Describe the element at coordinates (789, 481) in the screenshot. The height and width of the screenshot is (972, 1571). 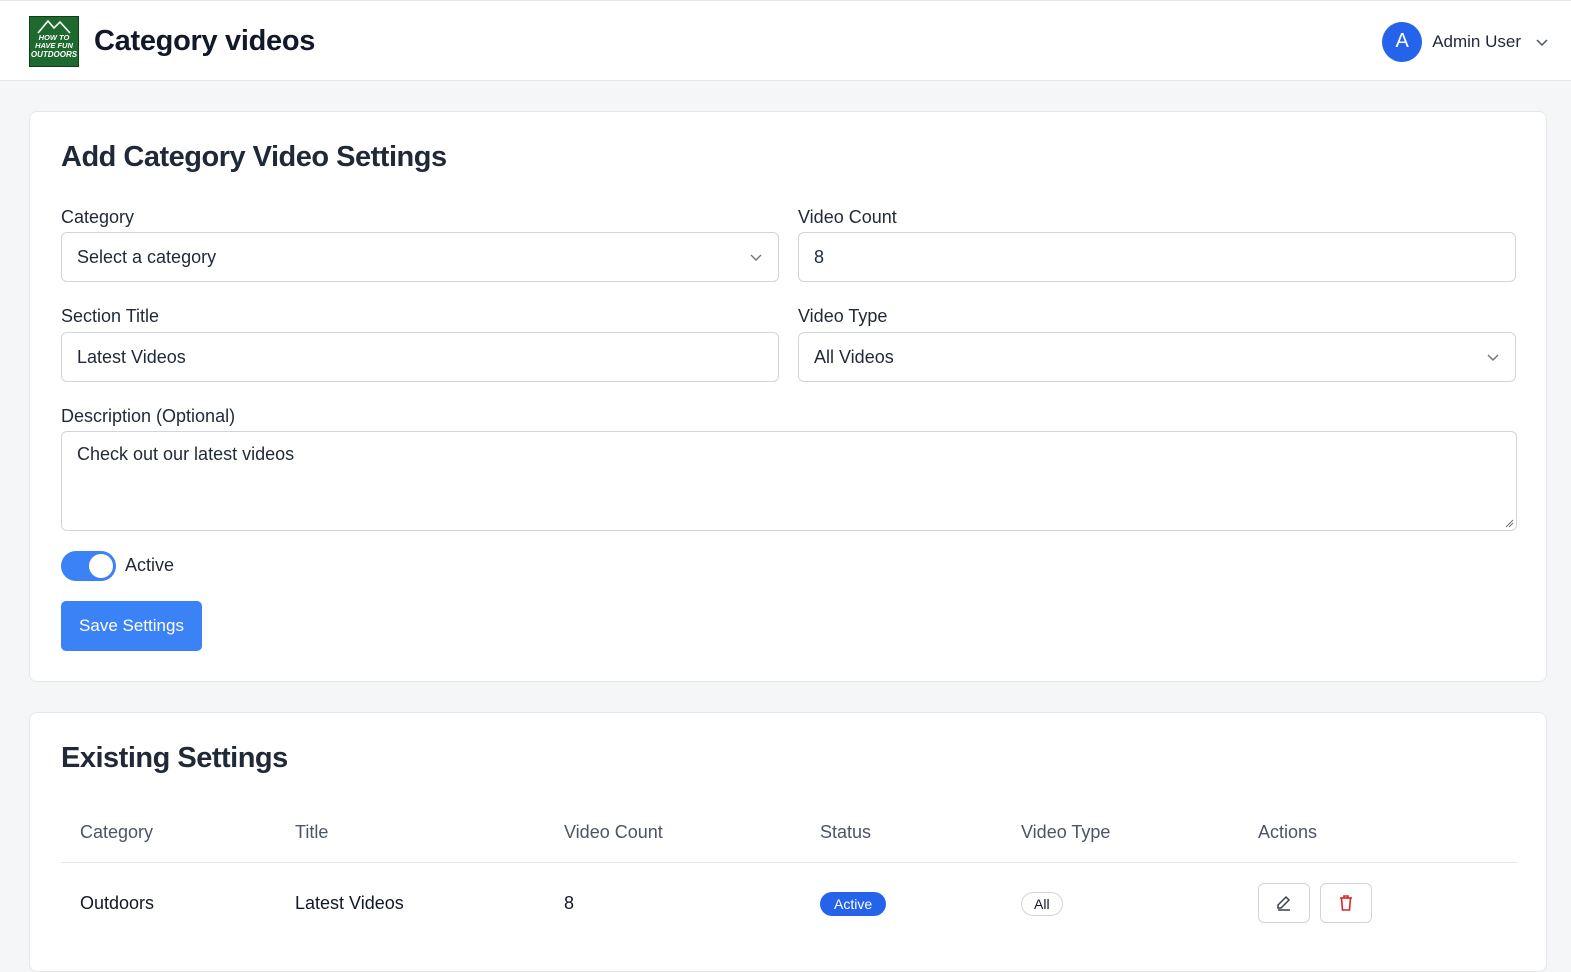
I see `description-textarea: Check out our latest videos` at that location.